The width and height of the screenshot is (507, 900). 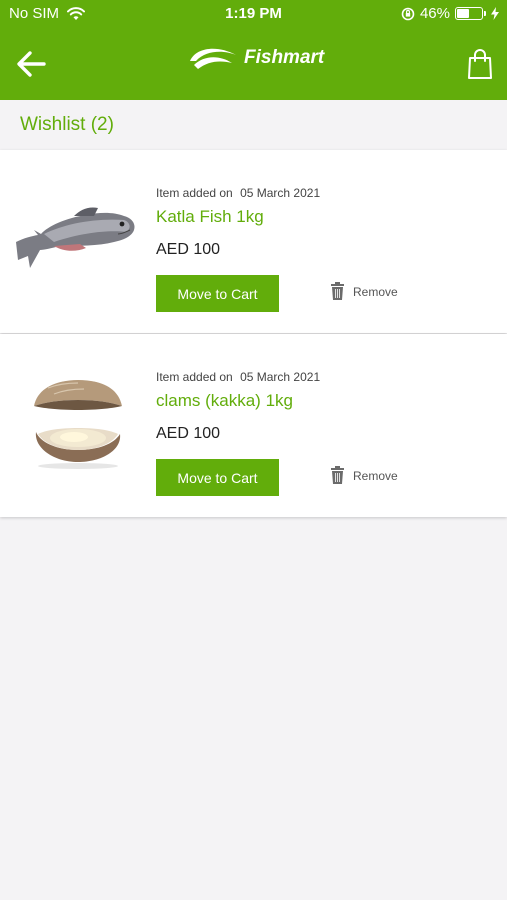 What do you see at coordinates (67, 124) in the screenshot?
I see `wishlist-title: Wishlist (2)` at bounding box center [67, 124].